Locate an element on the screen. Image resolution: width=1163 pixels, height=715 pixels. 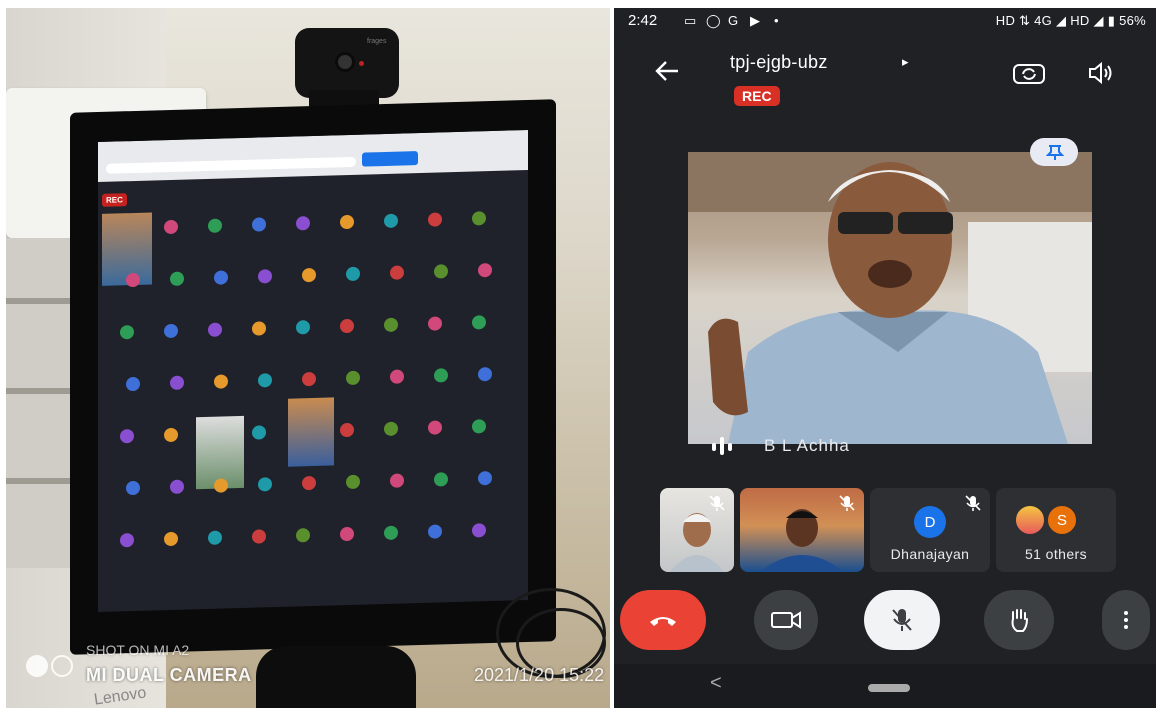
raise-hand-button is located at coordinates (1019, 620).